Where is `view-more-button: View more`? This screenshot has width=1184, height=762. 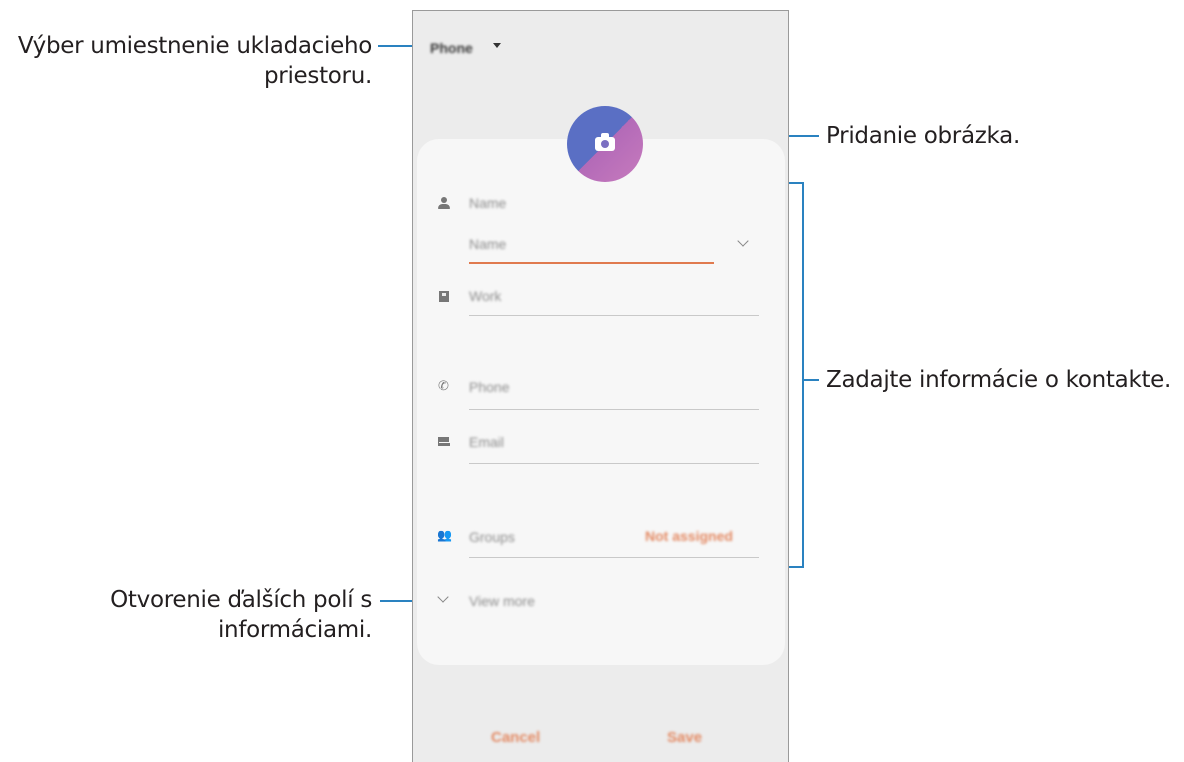 view-more-button: View more is located at coordinates (502, 601).